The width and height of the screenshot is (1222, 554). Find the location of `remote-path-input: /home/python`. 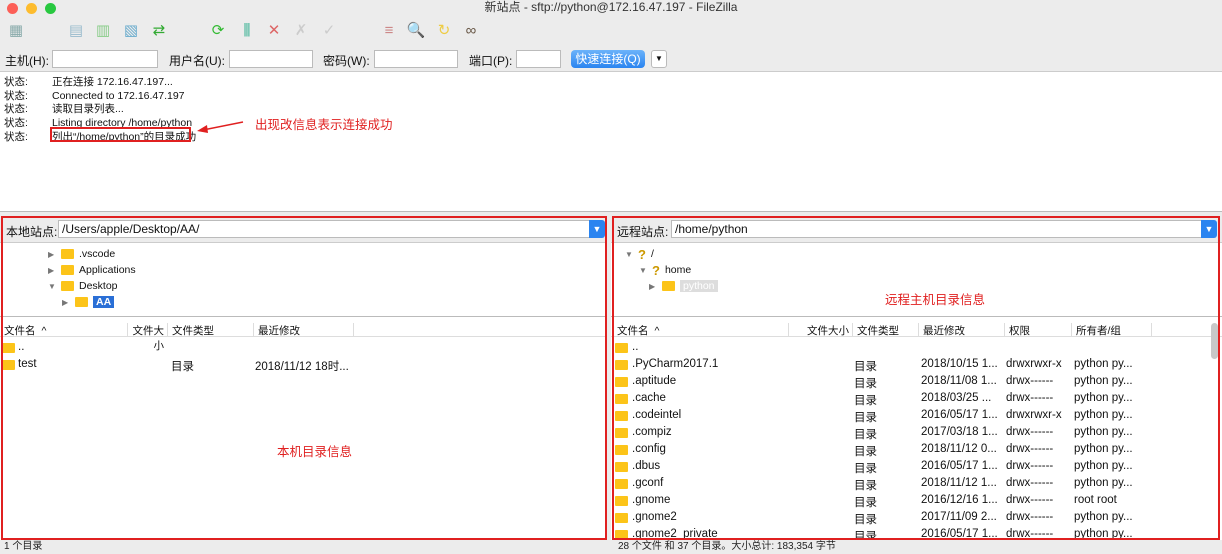

remote-path-input: /home/python is located at coordinates (936, 229).